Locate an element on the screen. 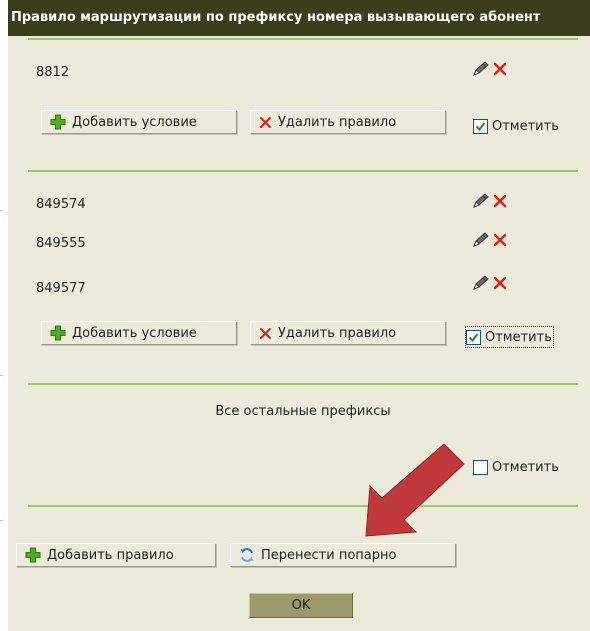 Image resolution: width=590 pixels, height=631 pixels. add-rule-label: Добавить правило is located at coordinates (110, 555).